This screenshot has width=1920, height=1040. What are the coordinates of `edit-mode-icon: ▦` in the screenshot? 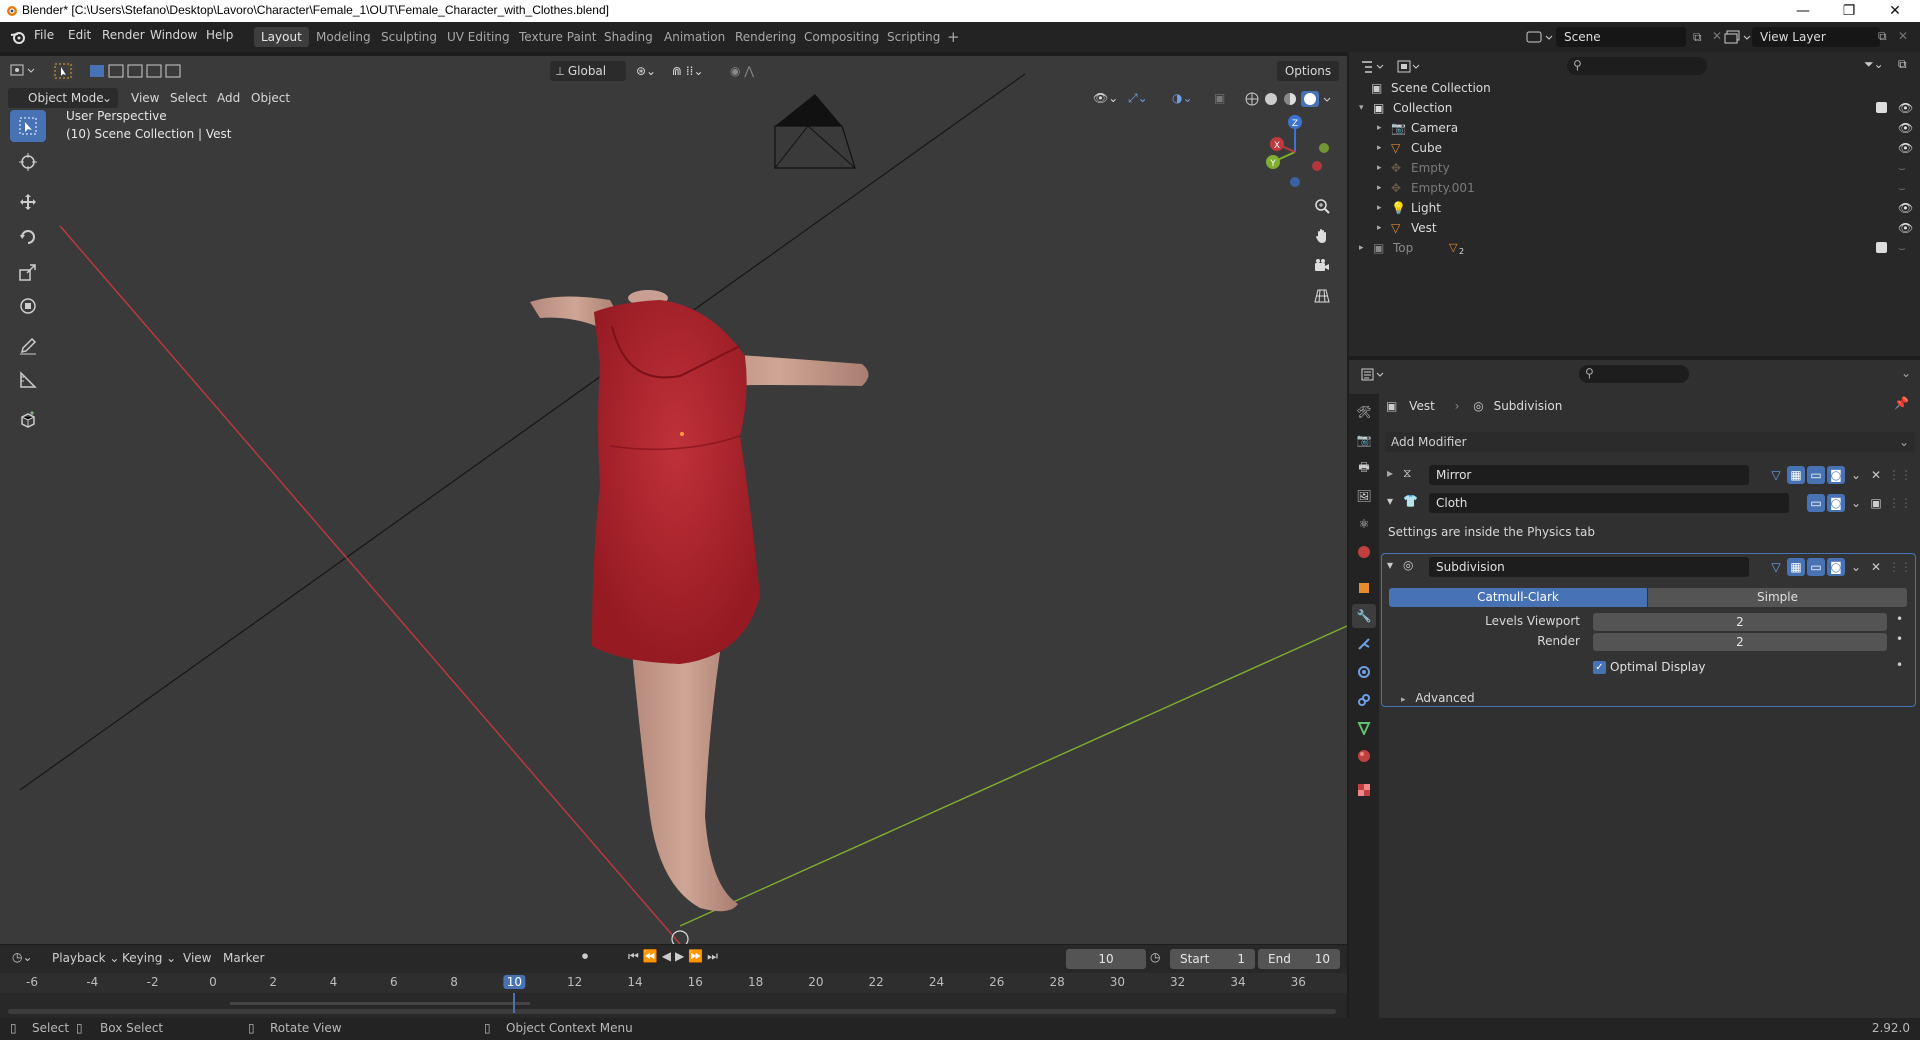 It's located at (1796, 475).